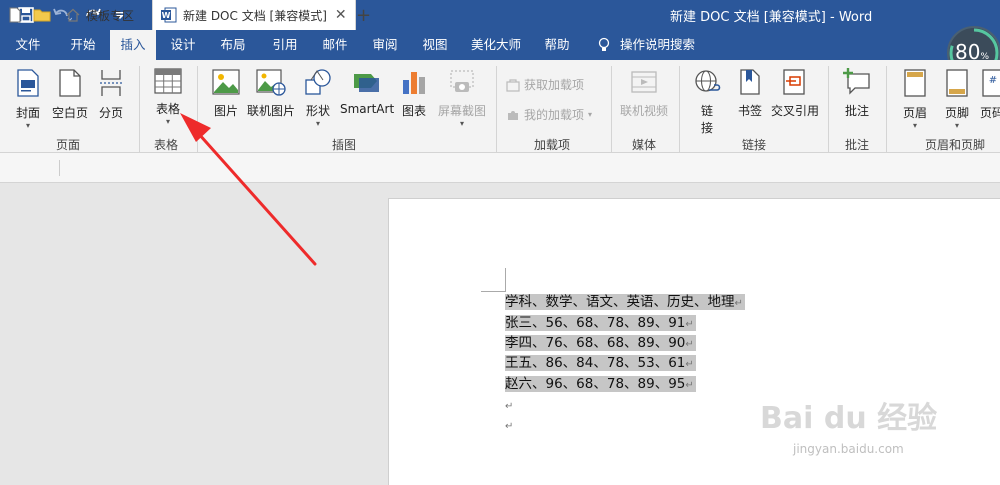 The image size is (1000, 485). Describe the element at coordinates (849, 418) in the screenshot. I see `watermark-logo: Bai du 经验` at that location.